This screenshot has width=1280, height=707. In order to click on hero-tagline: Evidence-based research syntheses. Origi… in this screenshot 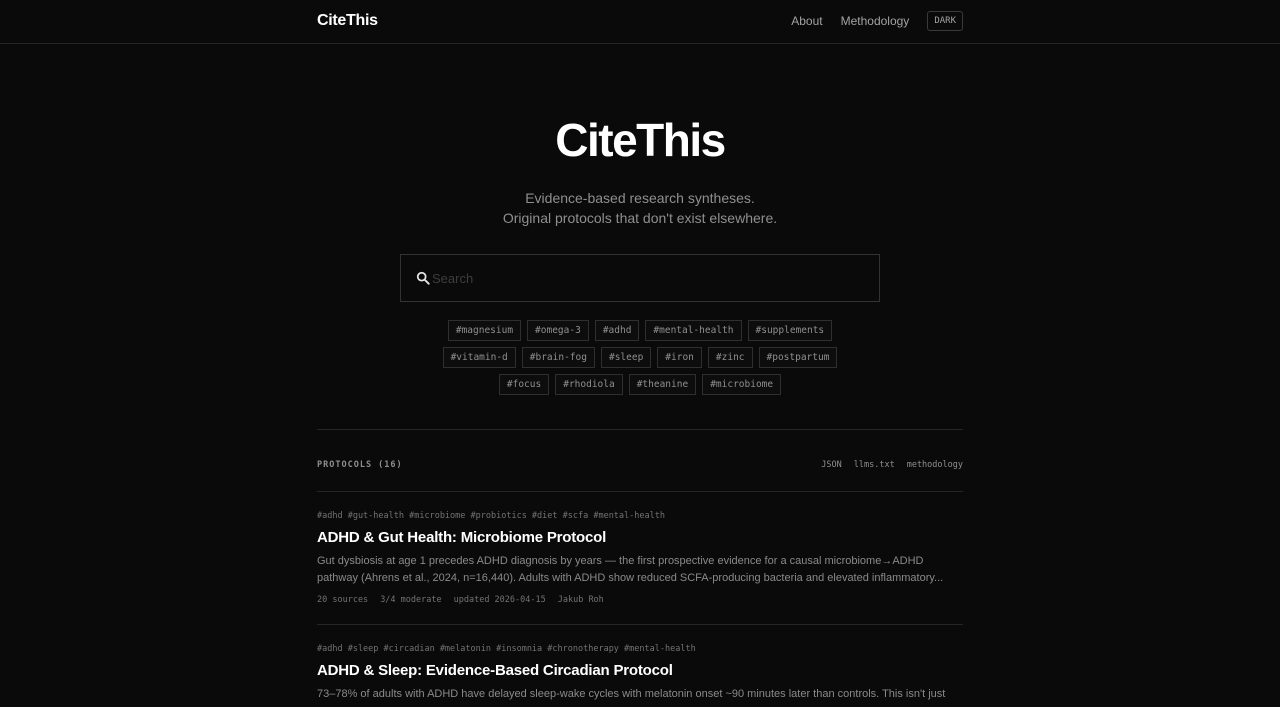, I will do `click(640, 208)`.